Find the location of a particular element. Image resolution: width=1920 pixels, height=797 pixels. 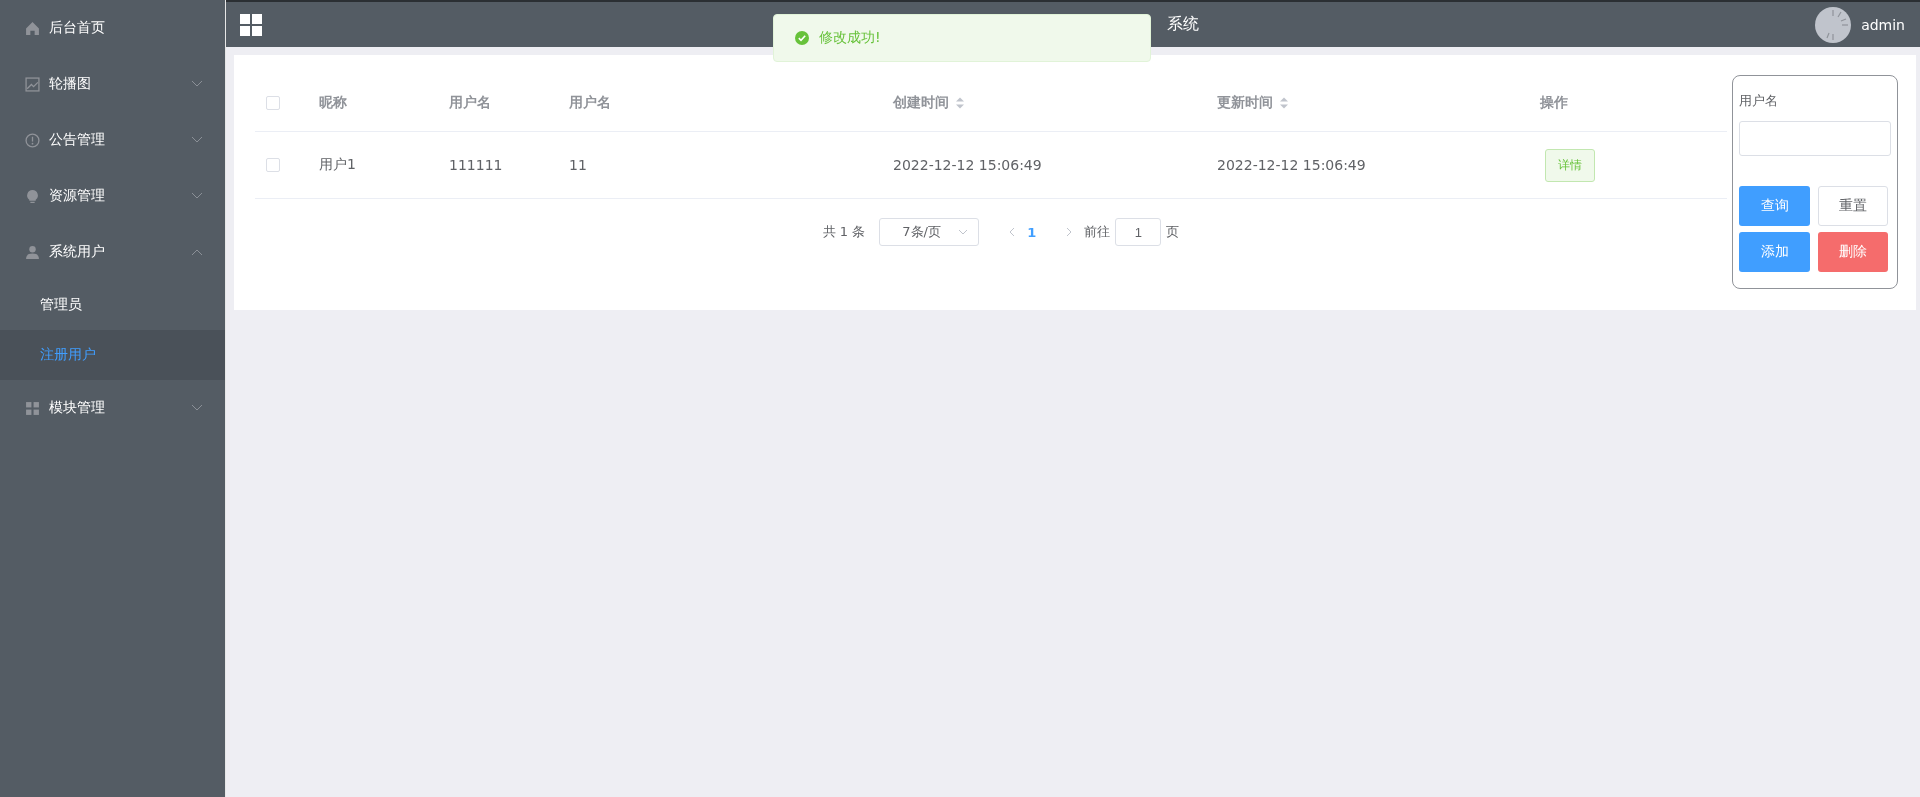

check-circle-icon is located at coordinates (802, 38).